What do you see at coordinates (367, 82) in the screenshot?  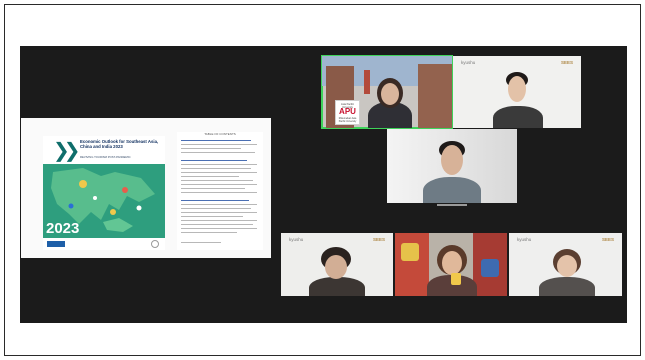 I see `tower` at bounding box center [367, 82].